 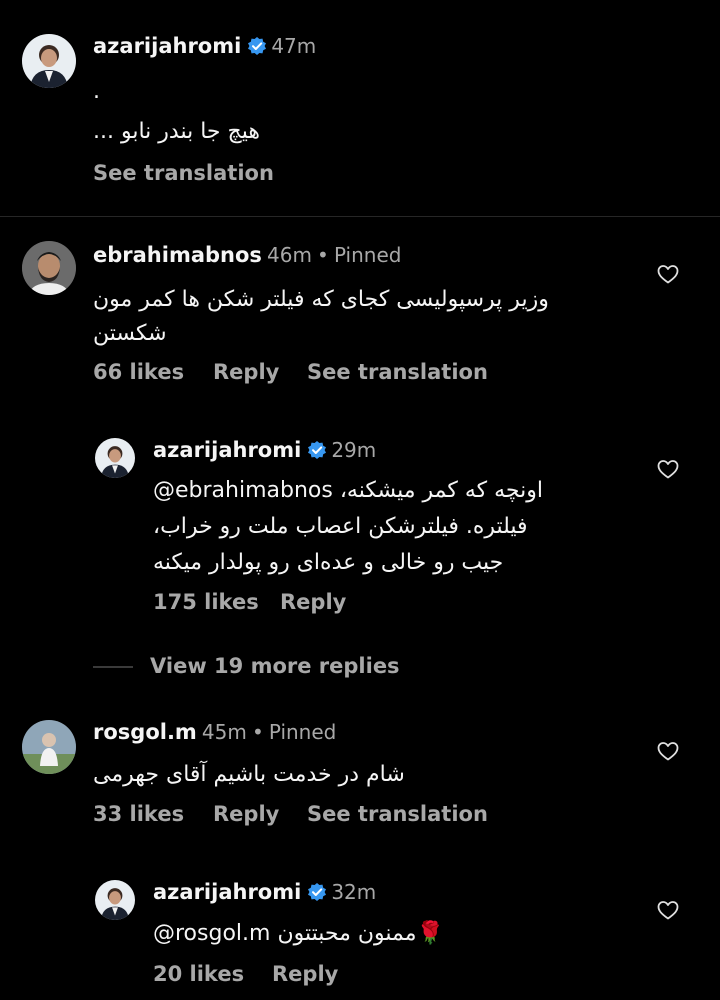 I want to click on comment-time: 46m, so click(x=289, y=255).